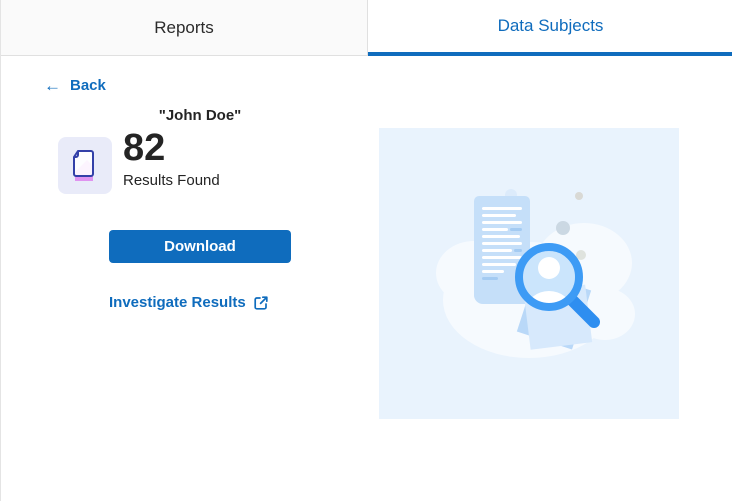 This screenshot has height=501, width=732. I want to click on tab-data-subjects: Data Subjects, so click(550, 28).